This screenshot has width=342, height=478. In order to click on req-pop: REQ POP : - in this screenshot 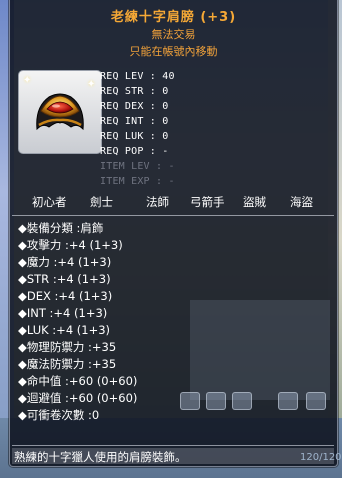, I will do `click(134, 151)`.